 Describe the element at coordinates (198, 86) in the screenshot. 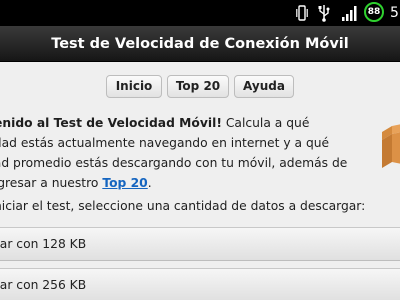

I see `top20-button: Top 20` at that location.